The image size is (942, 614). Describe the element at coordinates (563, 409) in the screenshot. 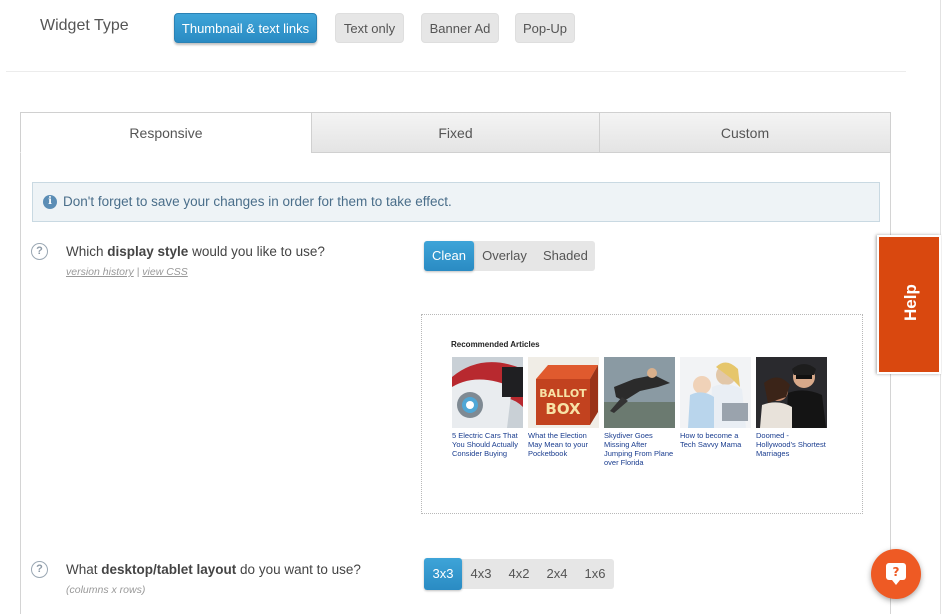

I see `ballot-text-2: BOX` at that location.